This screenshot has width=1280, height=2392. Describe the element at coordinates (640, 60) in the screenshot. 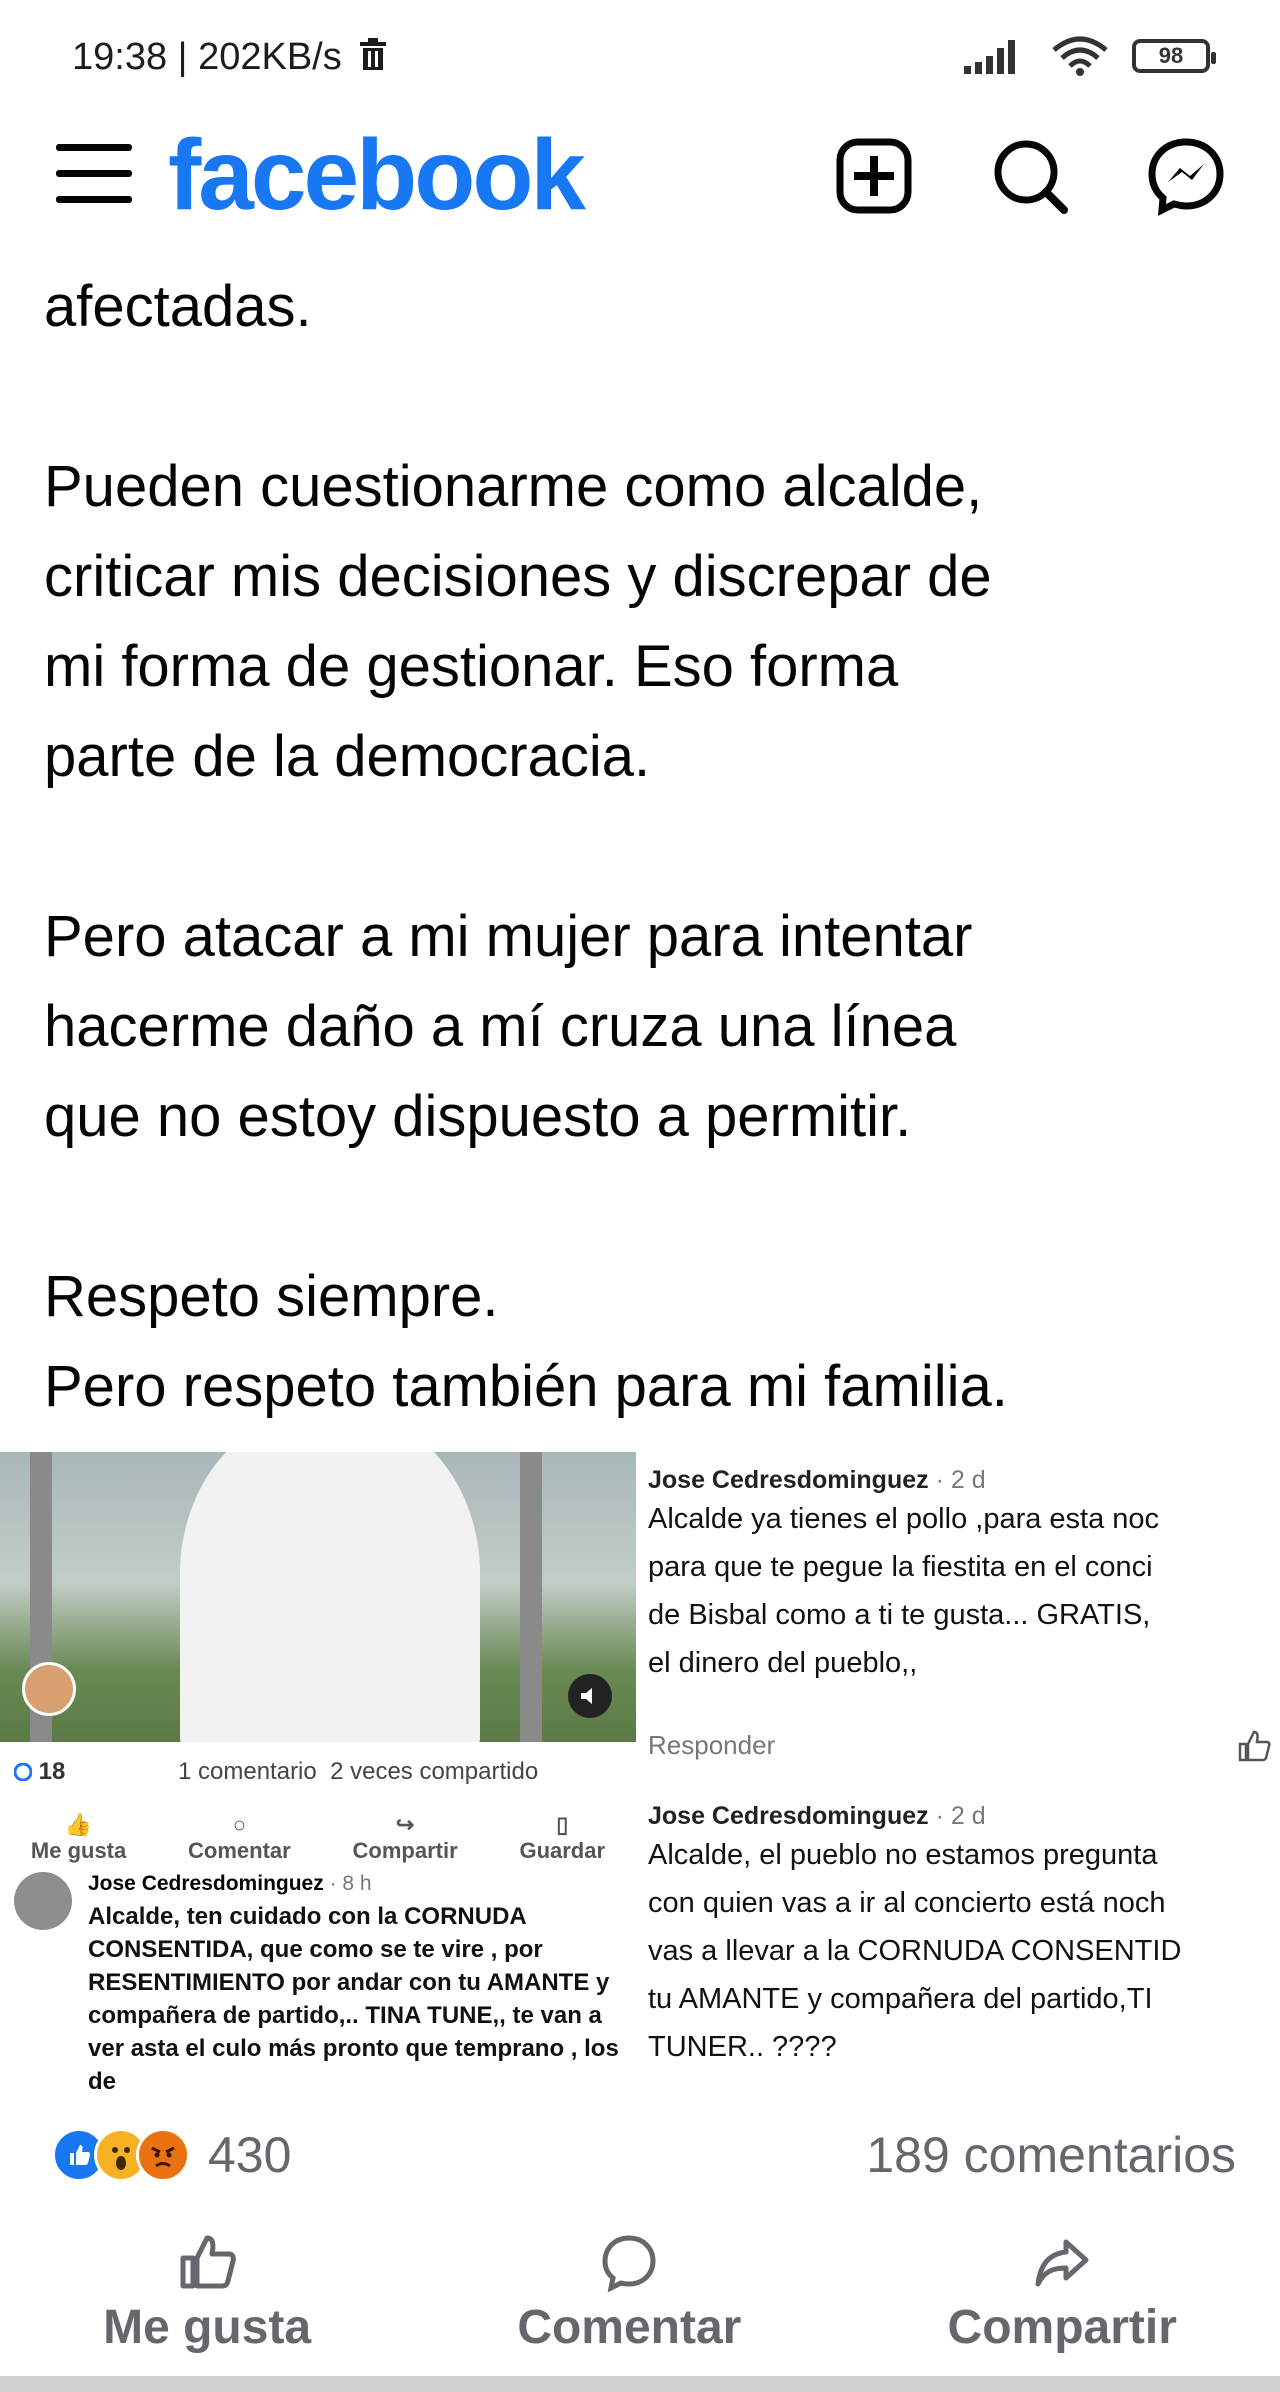

I see `status-bar: 19:38 | 202KB/s 98` at that location.